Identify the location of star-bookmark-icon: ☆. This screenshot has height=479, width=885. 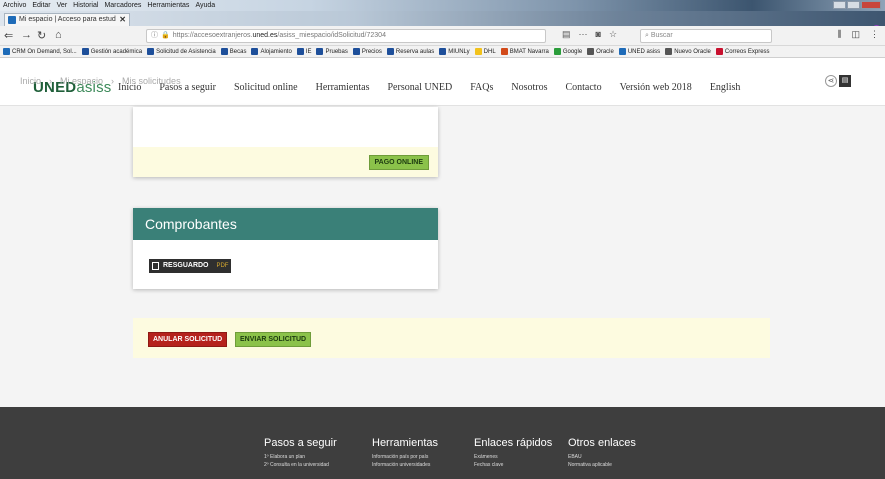
(613, 34).